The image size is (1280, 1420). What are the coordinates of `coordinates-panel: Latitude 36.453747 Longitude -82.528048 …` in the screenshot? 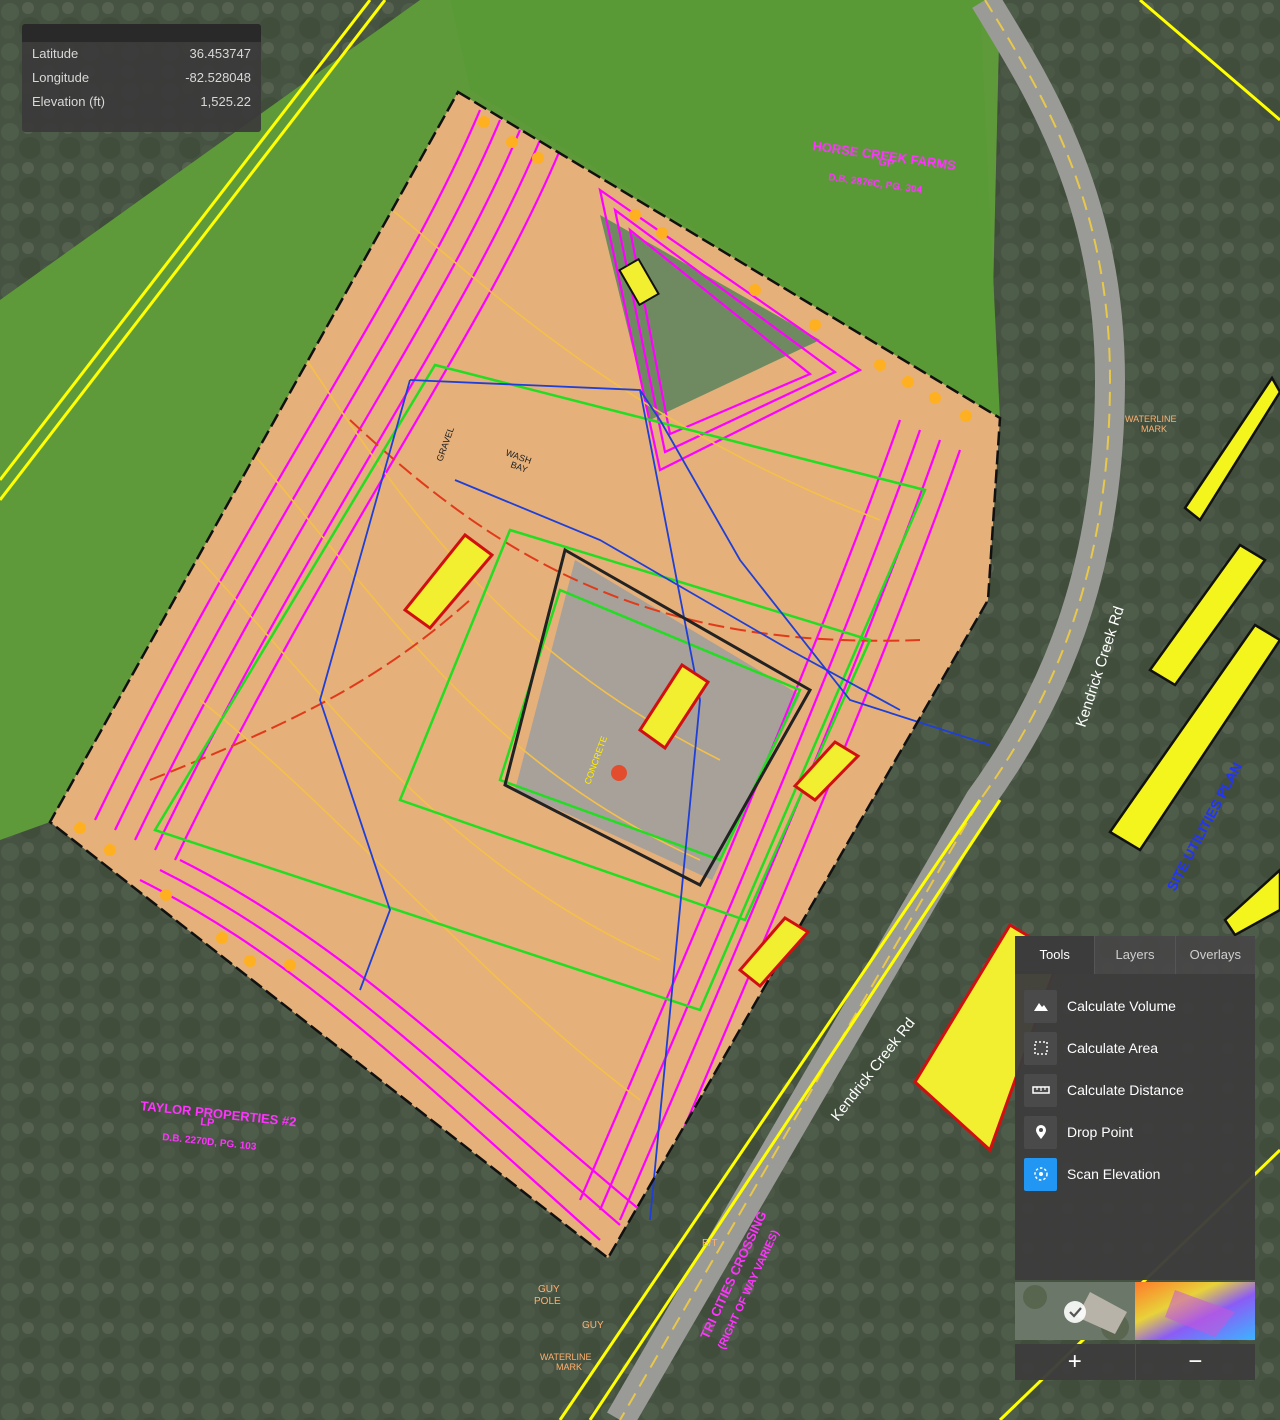 It's located at (141, 78).